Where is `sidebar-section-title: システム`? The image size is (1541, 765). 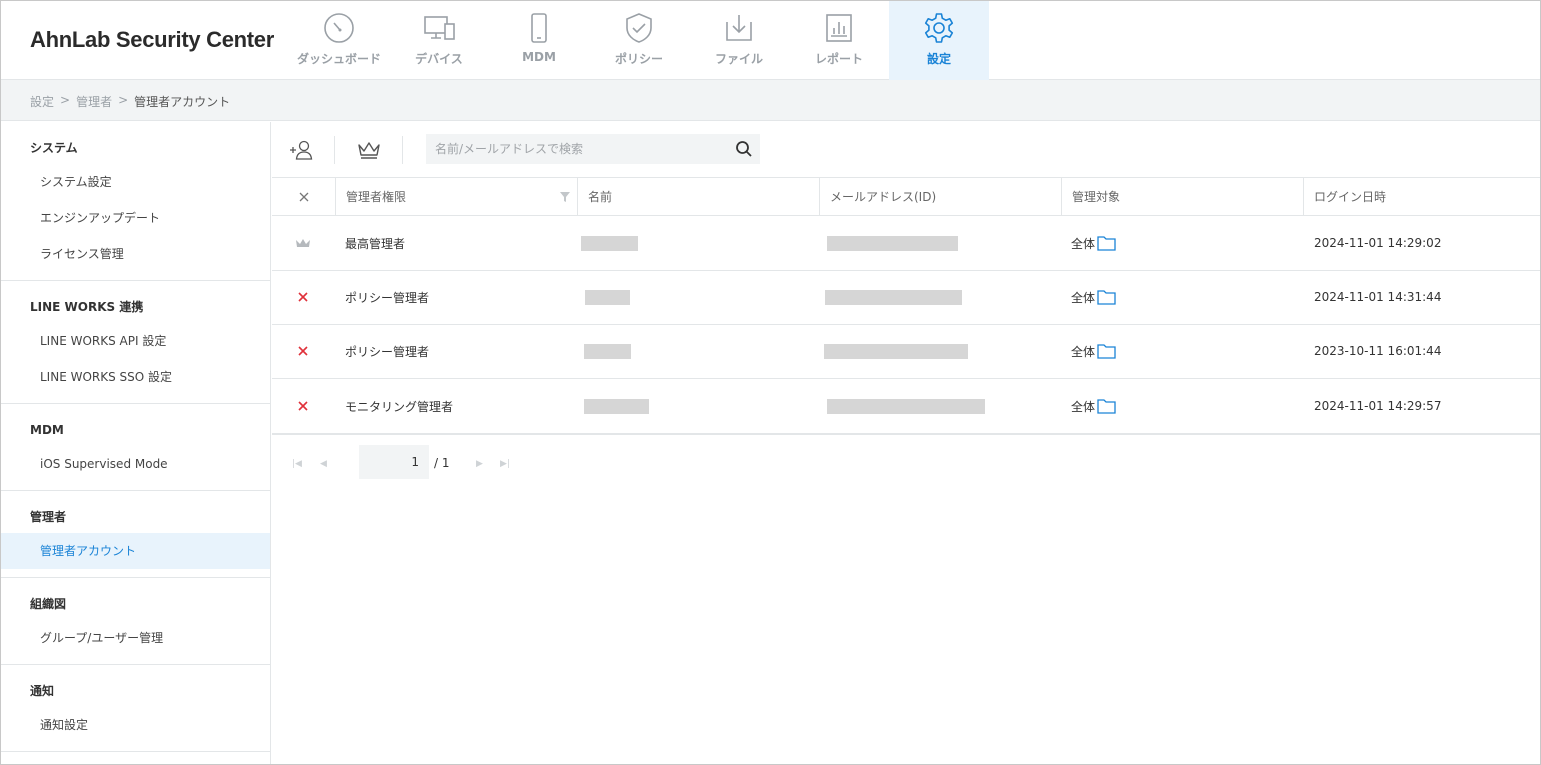 sidebar-section-title: システム is located at coordinates (54, 148).